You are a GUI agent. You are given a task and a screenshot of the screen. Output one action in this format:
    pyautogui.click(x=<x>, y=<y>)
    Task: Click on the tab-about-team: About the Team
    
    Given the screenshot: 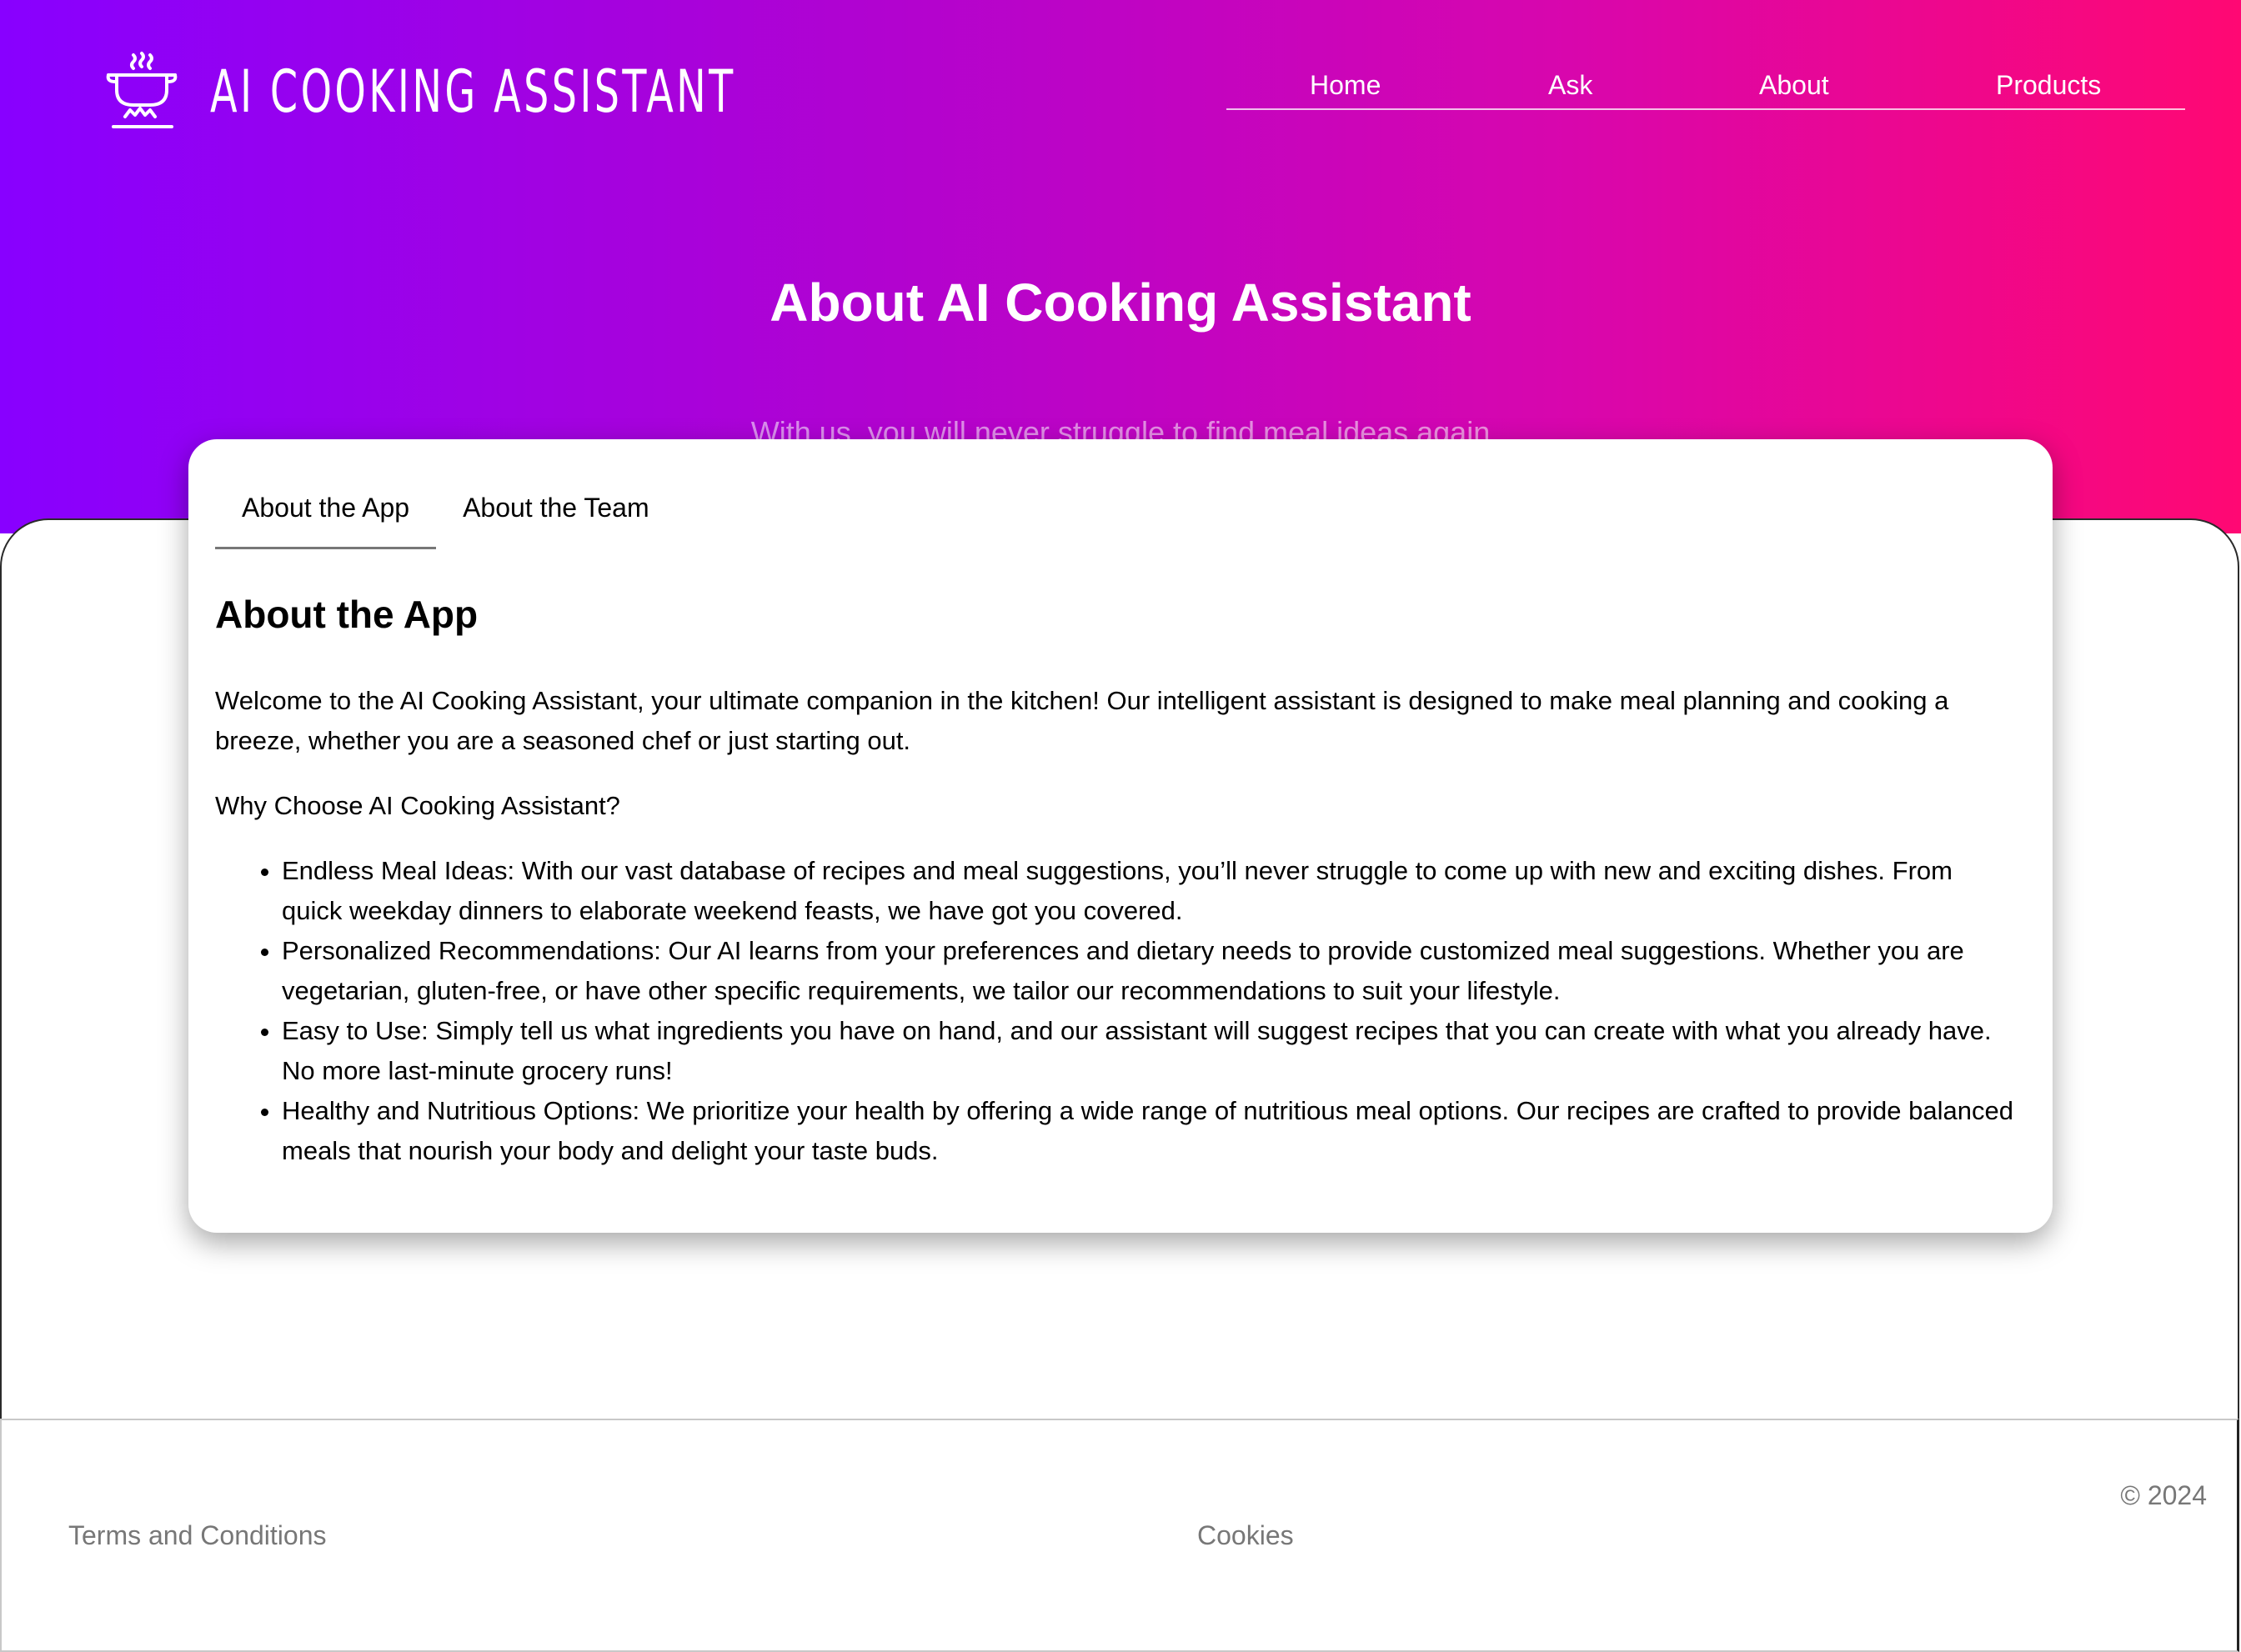 What is the action you would take?
    pyautogui.click(x=556, y=519)
    